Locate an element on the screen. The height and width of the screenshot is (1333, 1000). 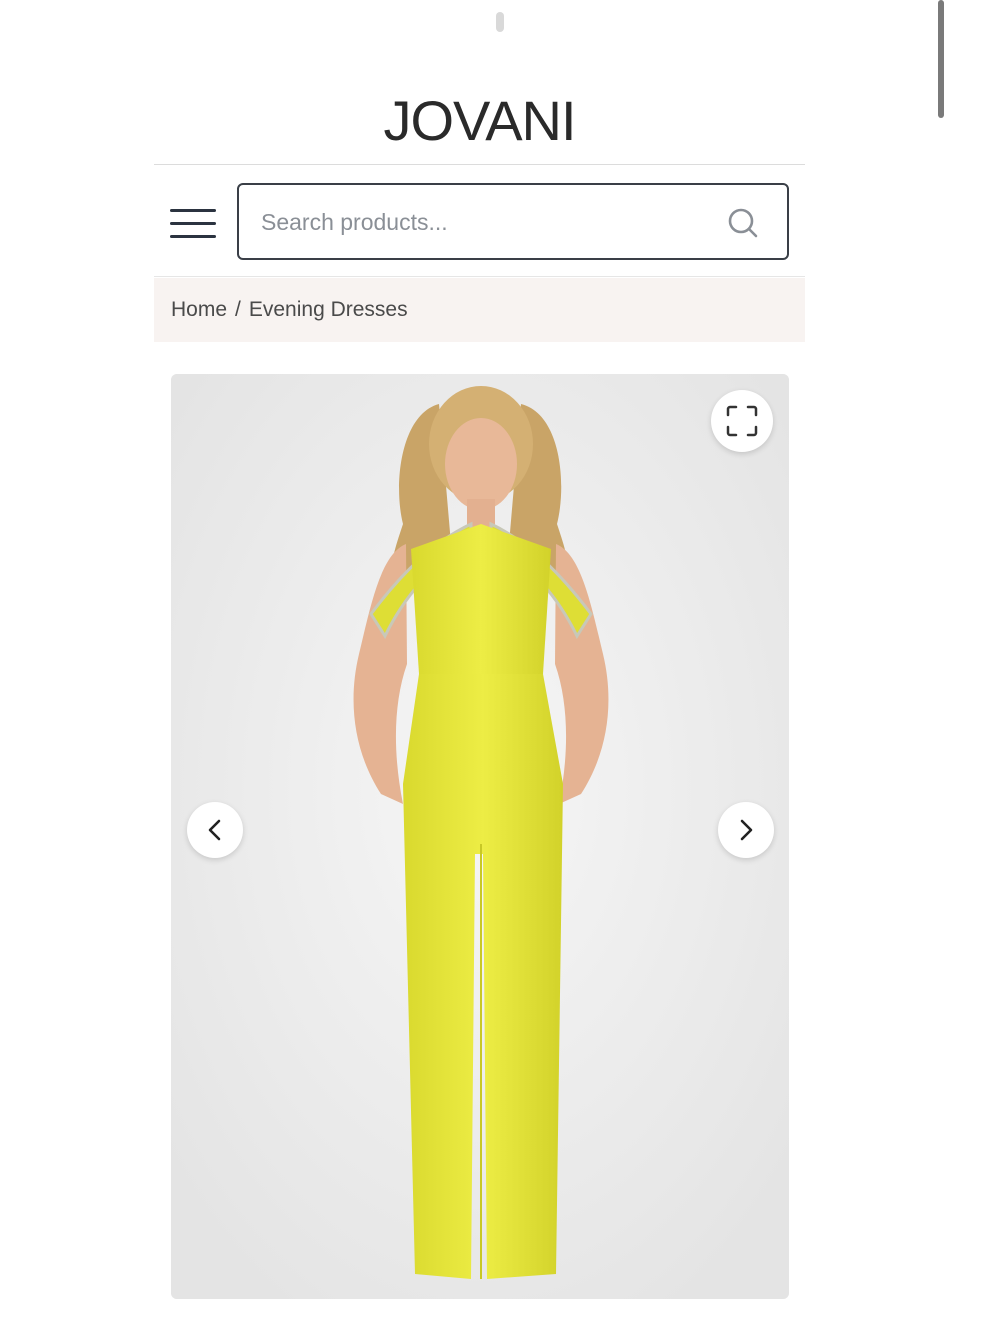
chevron-right-icon is located at coordinates (746, 830).